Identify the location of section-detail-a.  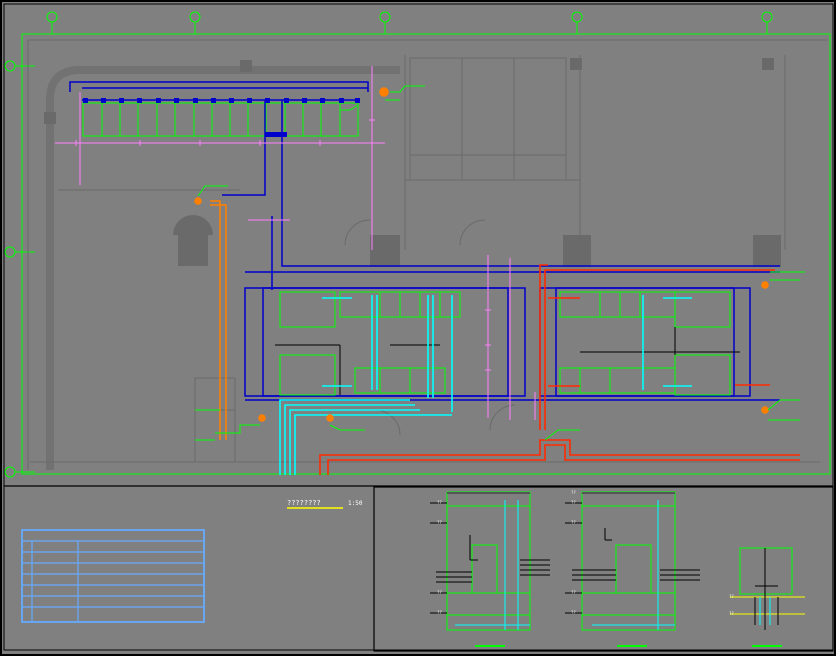
(490, 569).